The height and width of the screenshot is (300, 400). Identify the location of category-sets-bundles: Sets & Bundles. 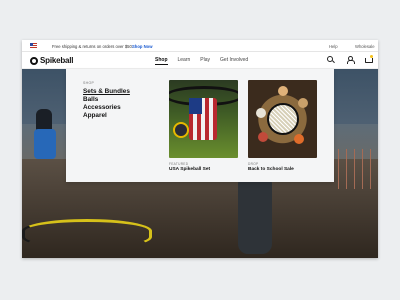
(106, 92).